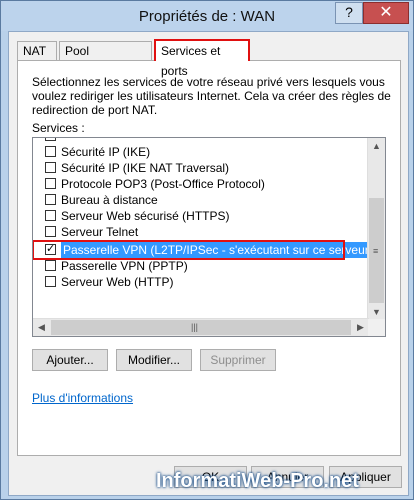 This screenshot has height=500, width=414. What do you see at coordinates (105, 59) in the screenshot?
I see `tab-address-pool: Pool d'adresses` at bounding box center [105, 59].